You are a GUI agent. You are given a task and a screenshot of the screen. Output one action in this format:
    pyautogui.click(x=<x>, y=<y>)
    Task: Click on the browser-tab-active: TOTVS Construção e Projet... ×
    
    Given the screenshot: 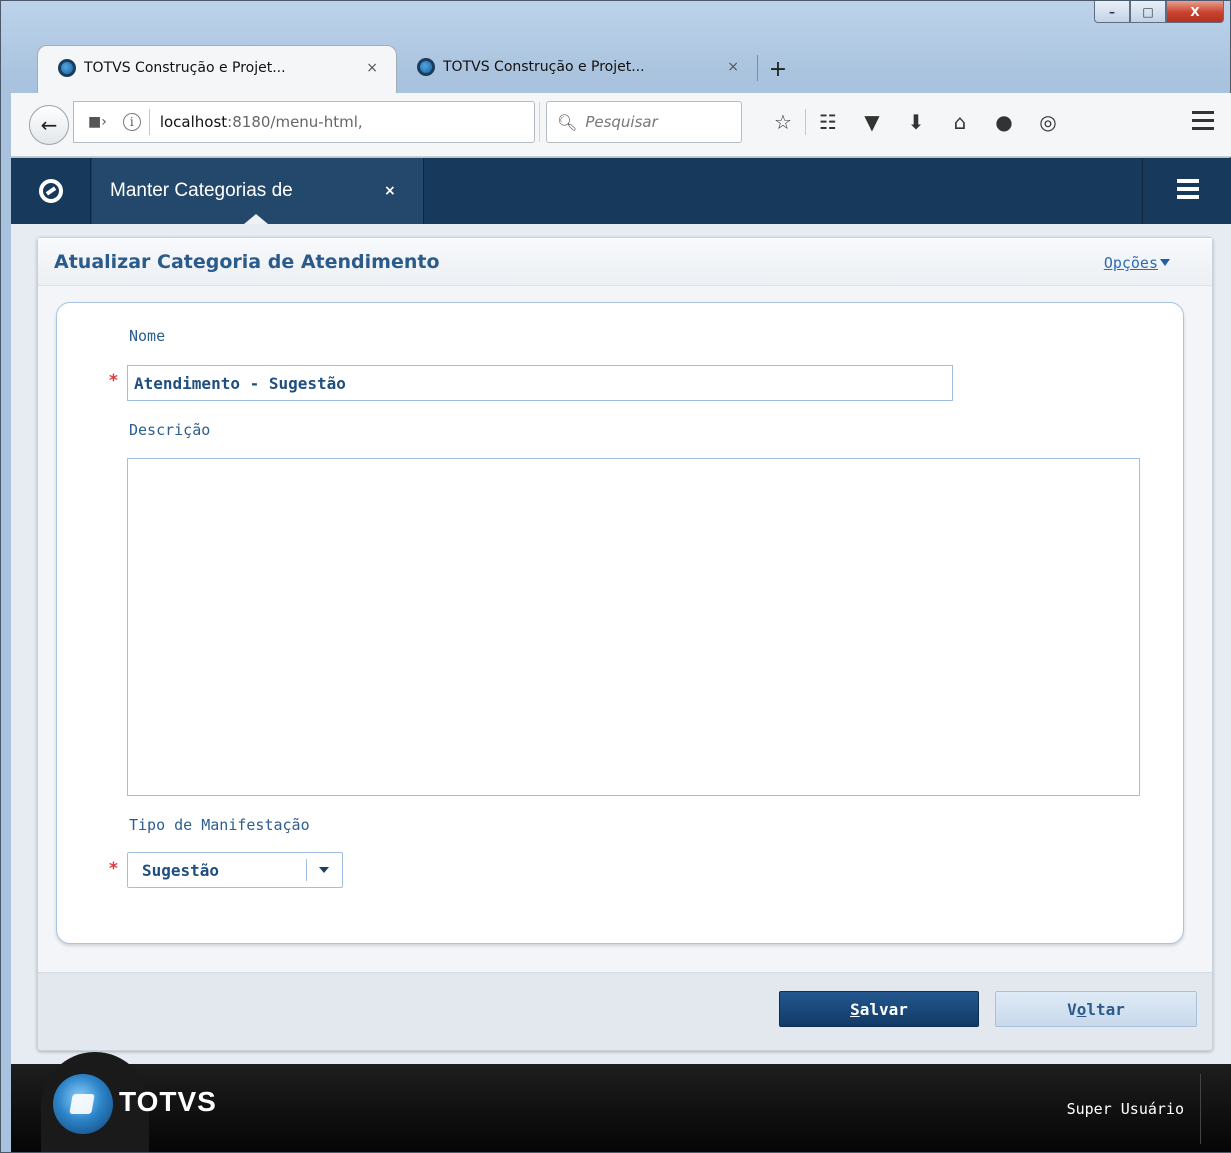 What is the action you would take?
    pyautogui.click(x=217, y=69)
    